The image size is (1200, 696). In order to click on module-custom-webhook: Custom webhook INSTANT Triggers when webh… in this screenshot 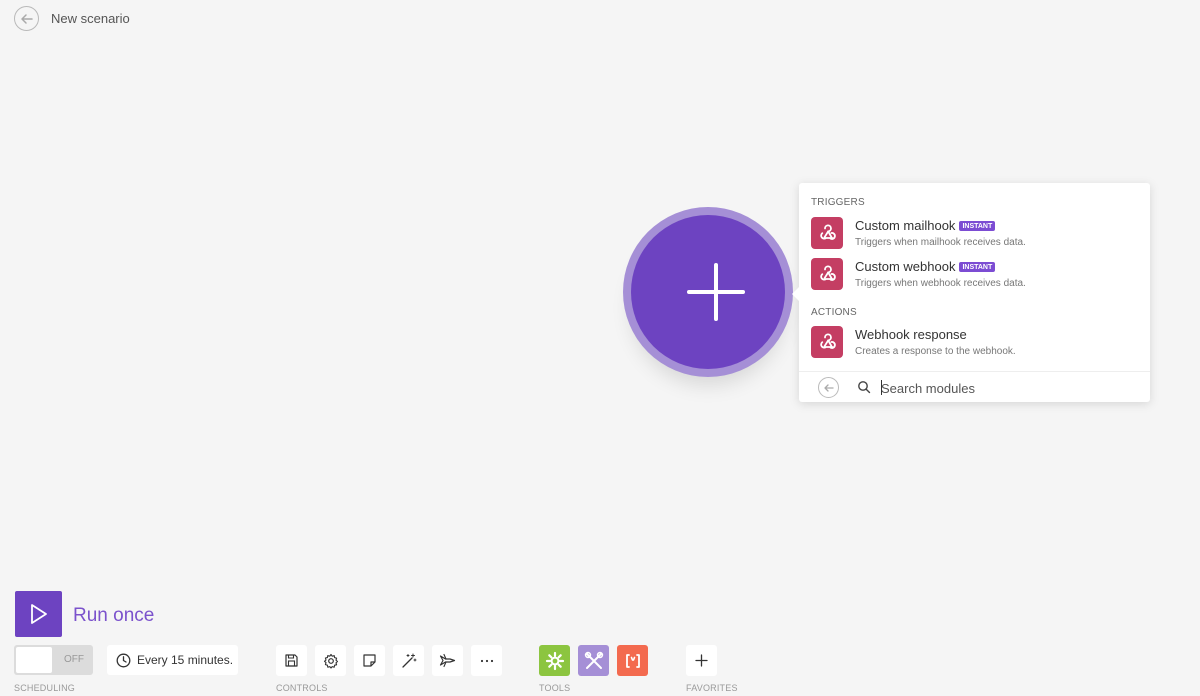, I will do `click(976, 276)`.